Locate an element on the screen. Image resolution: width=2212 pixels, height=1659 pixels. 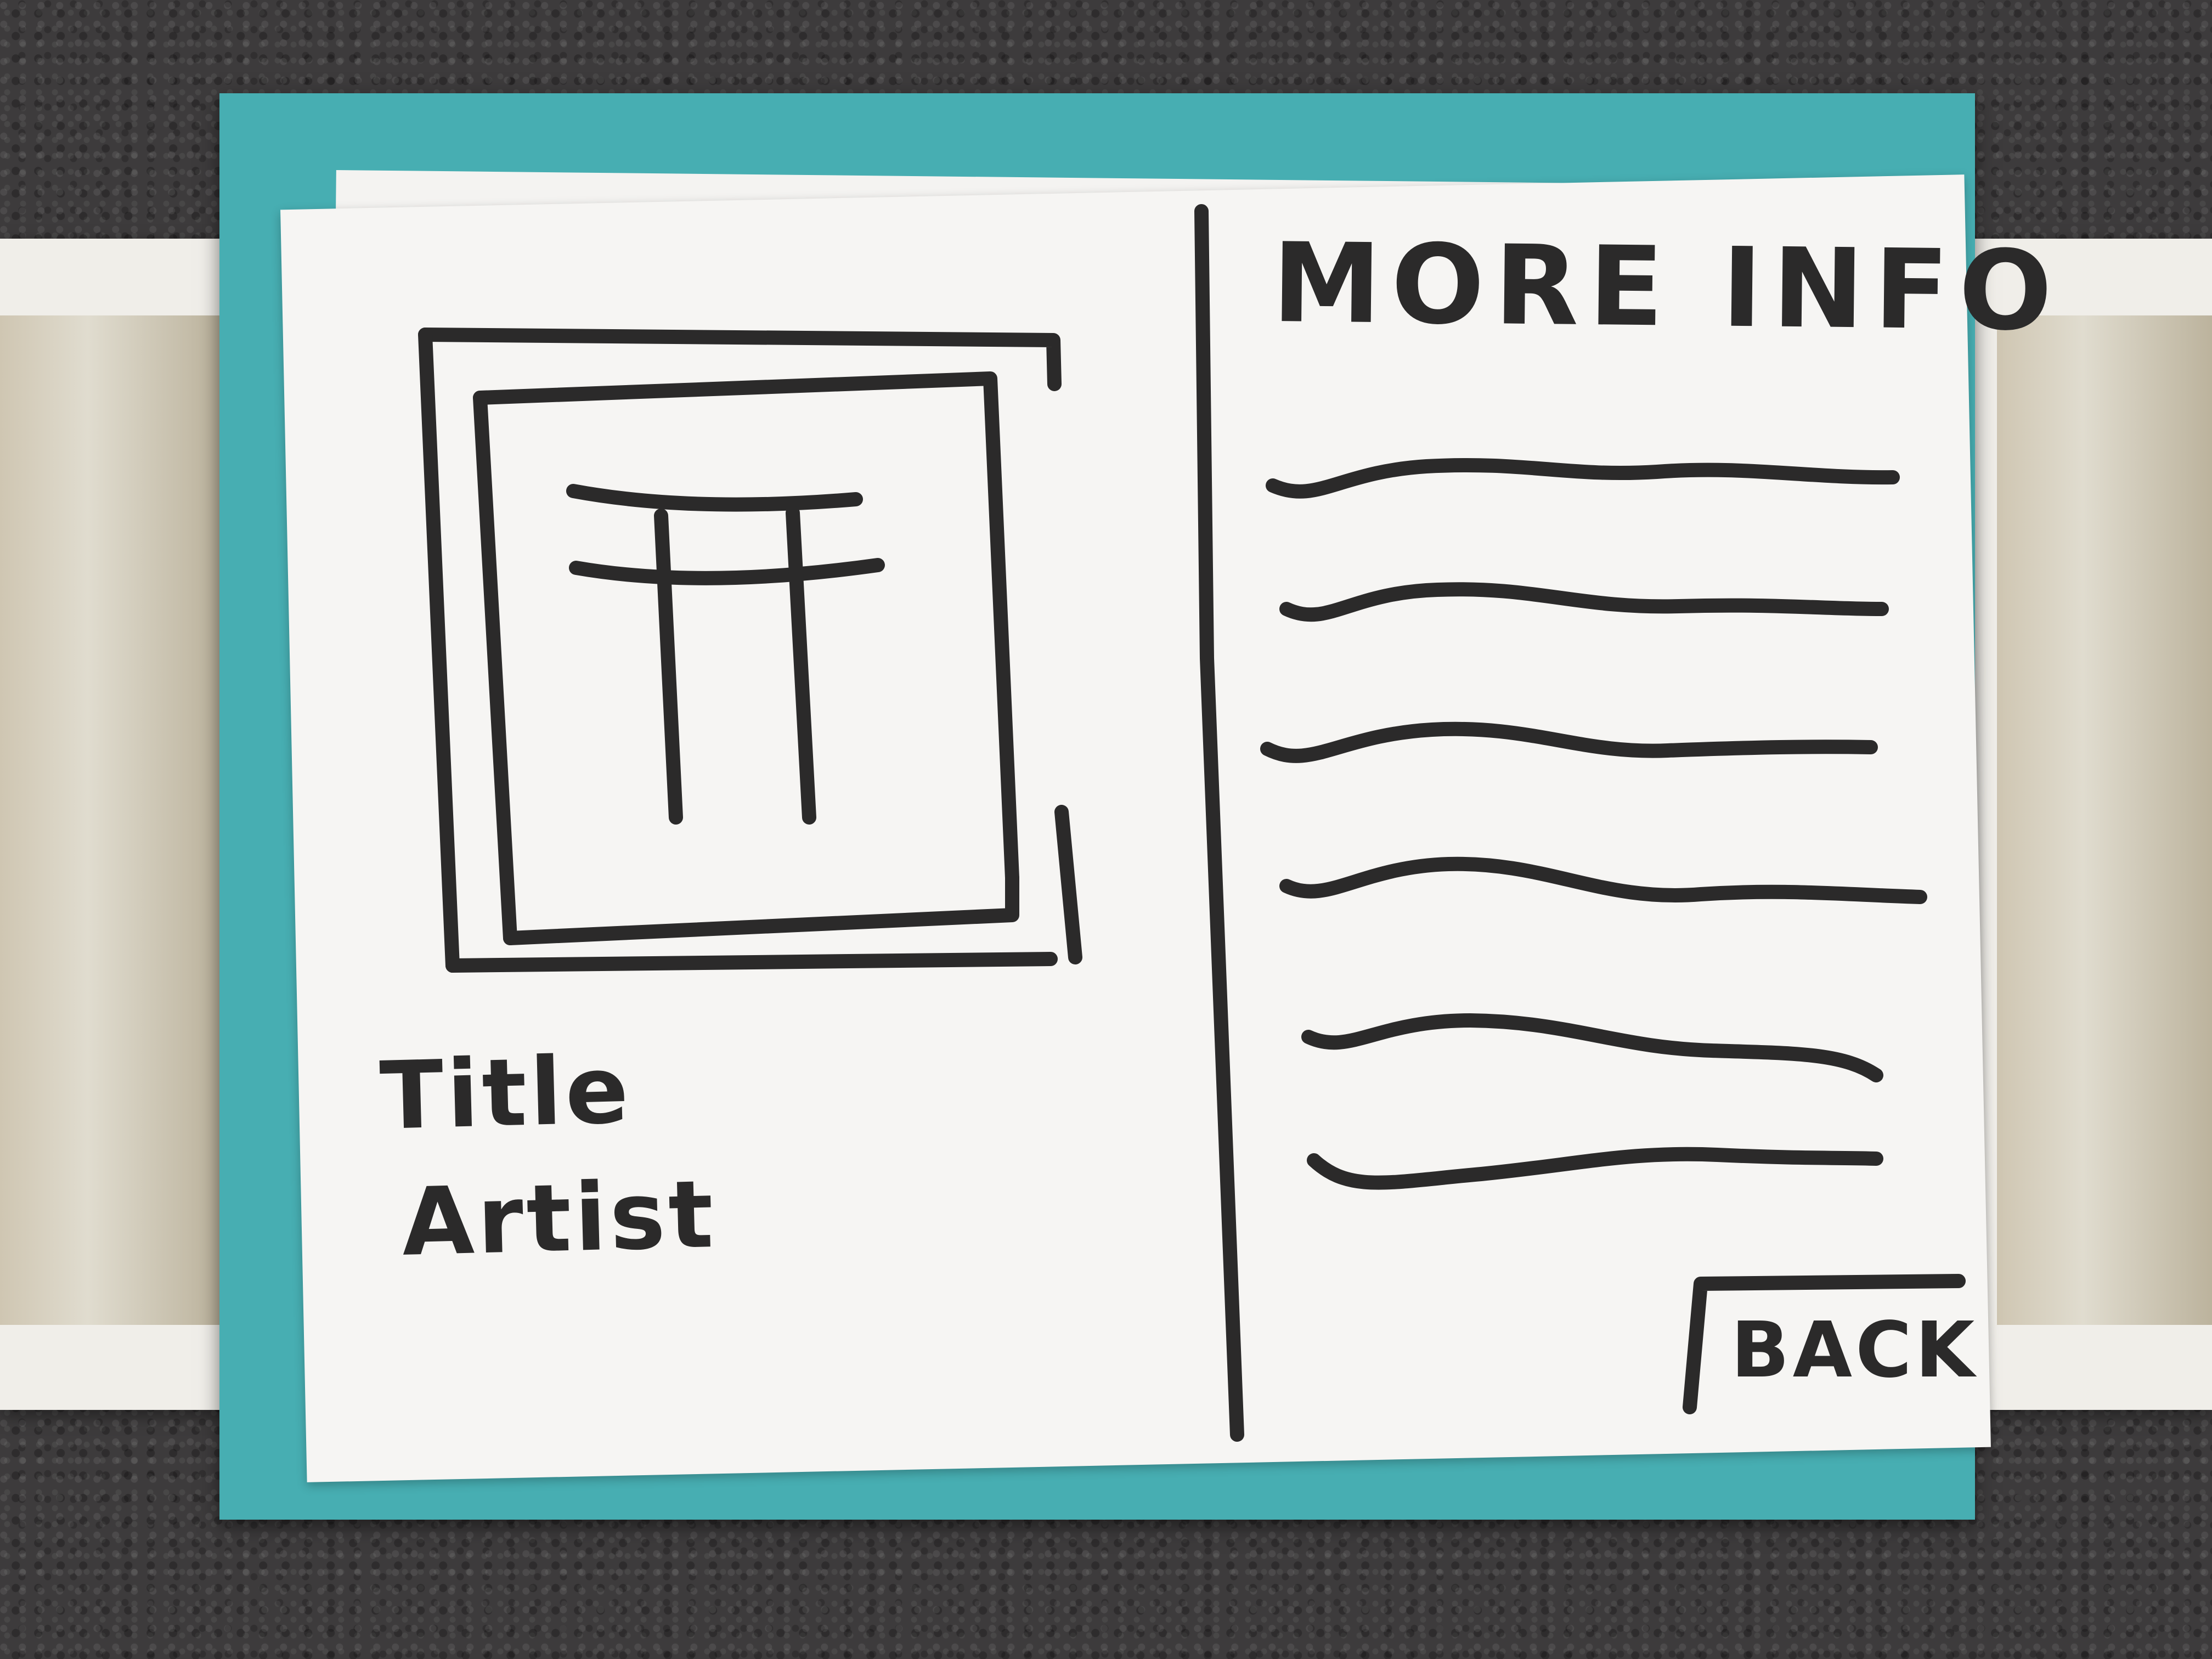
more-info-heading: MORE INFO is located at coordinates (1667, 288).